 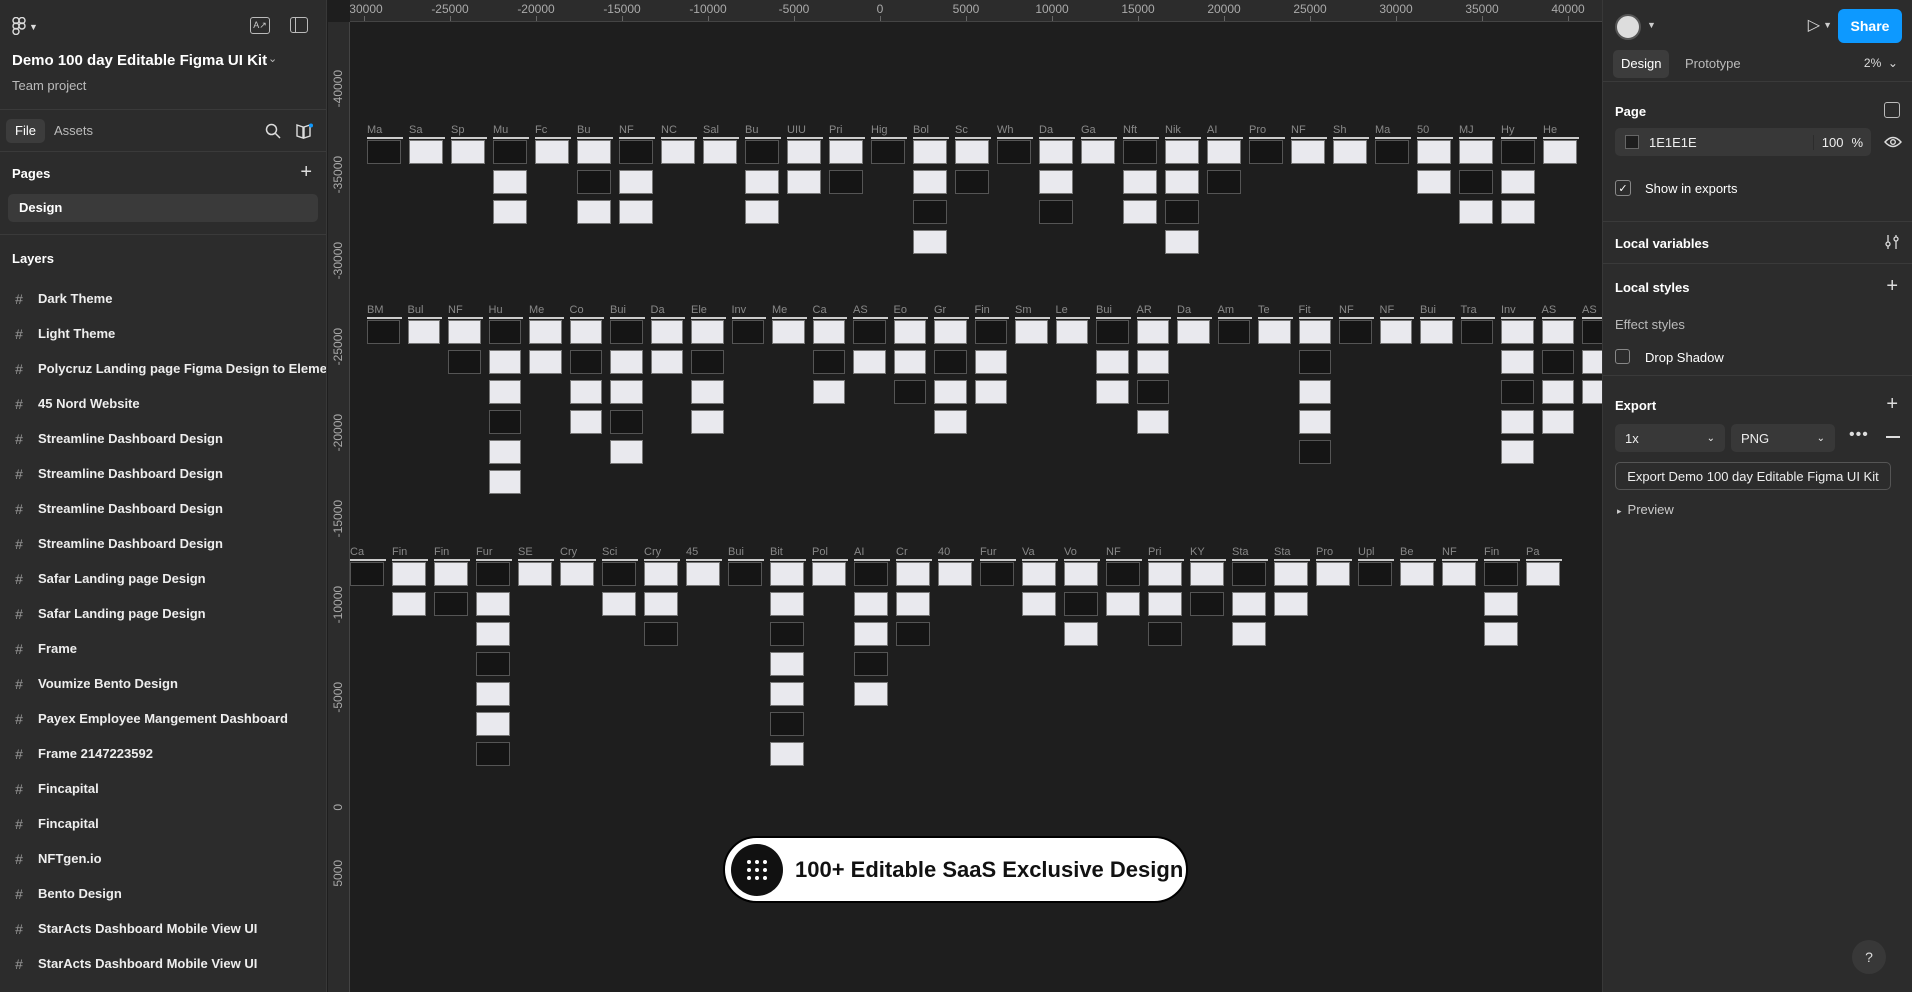 What do you see at coordinates (1743, 142) in the screenshot?
I see `page-color-field: 1E1E1E 100 %` at bounding box center [1743, 142].